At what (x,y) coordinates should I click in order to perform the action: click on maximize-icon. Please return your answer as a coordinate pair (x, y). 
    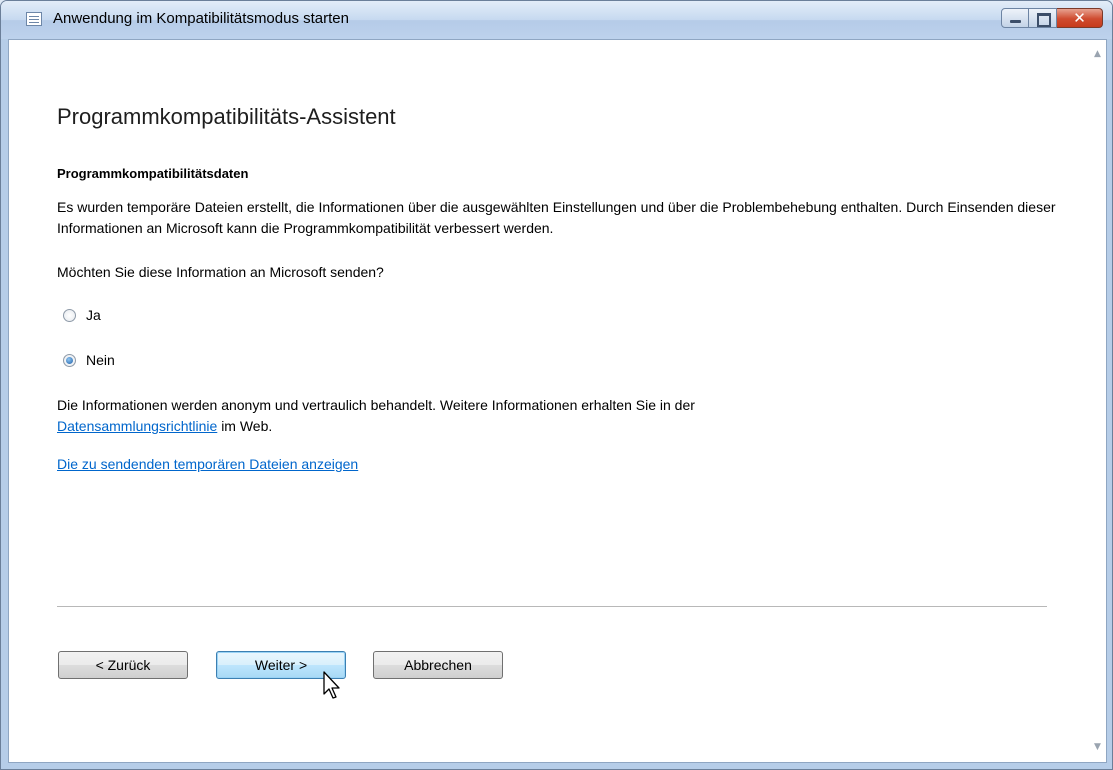
    Looking at the image, I should click on (1044, 20).